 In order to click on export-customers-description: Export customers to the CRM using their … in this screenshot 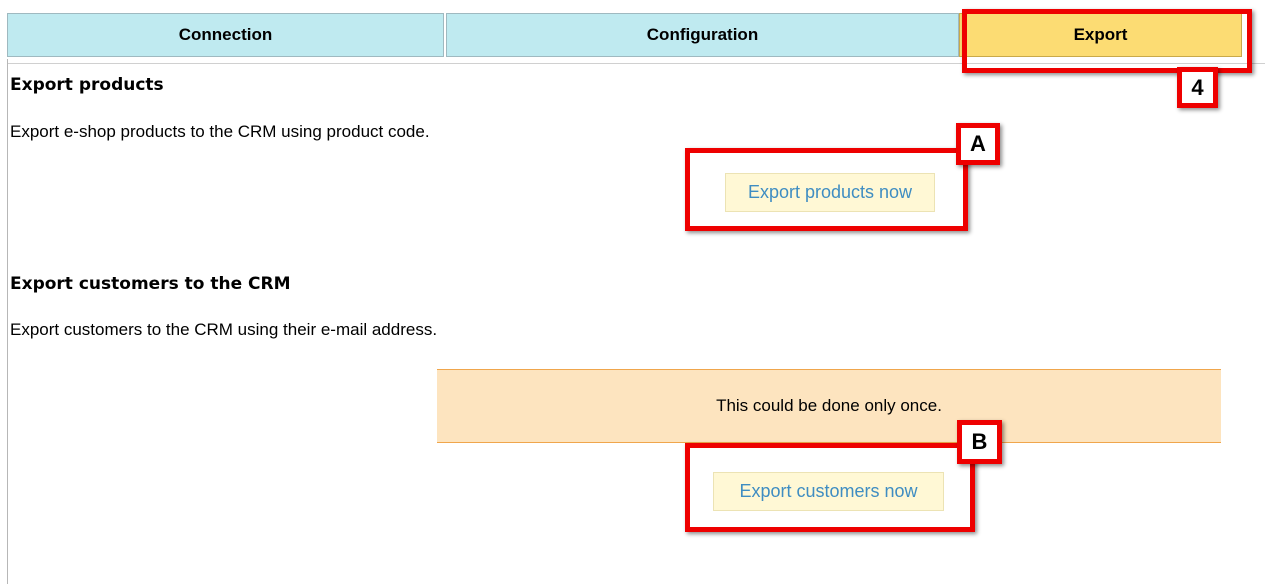, I will do `click(224, 329)`.